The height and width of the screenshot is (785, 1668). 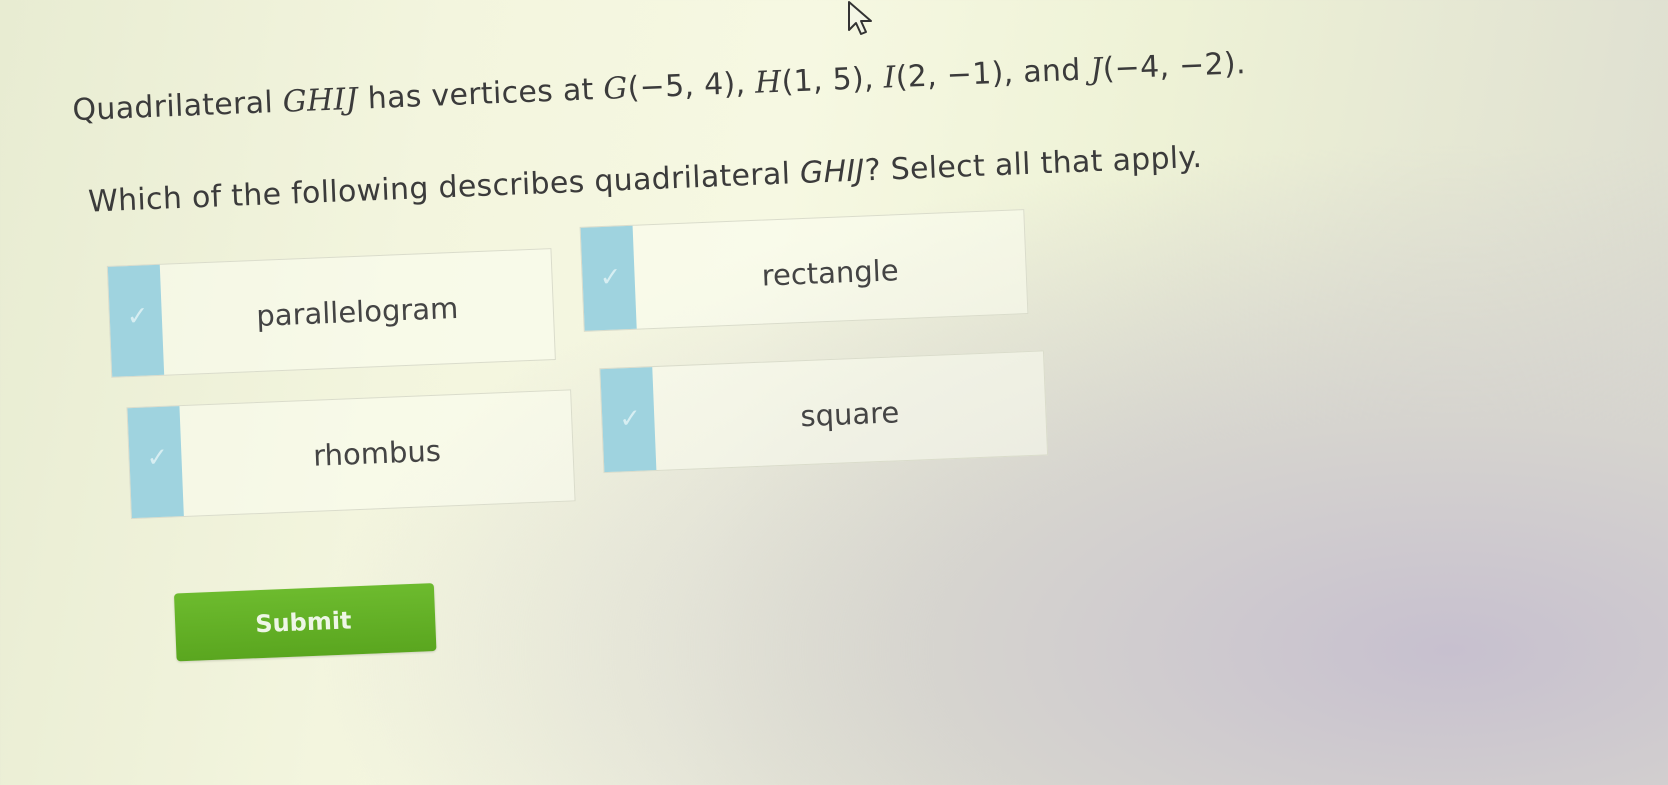 I want to click on vertex-g-coords: (−5, 4),, so click(x=691, y=85).